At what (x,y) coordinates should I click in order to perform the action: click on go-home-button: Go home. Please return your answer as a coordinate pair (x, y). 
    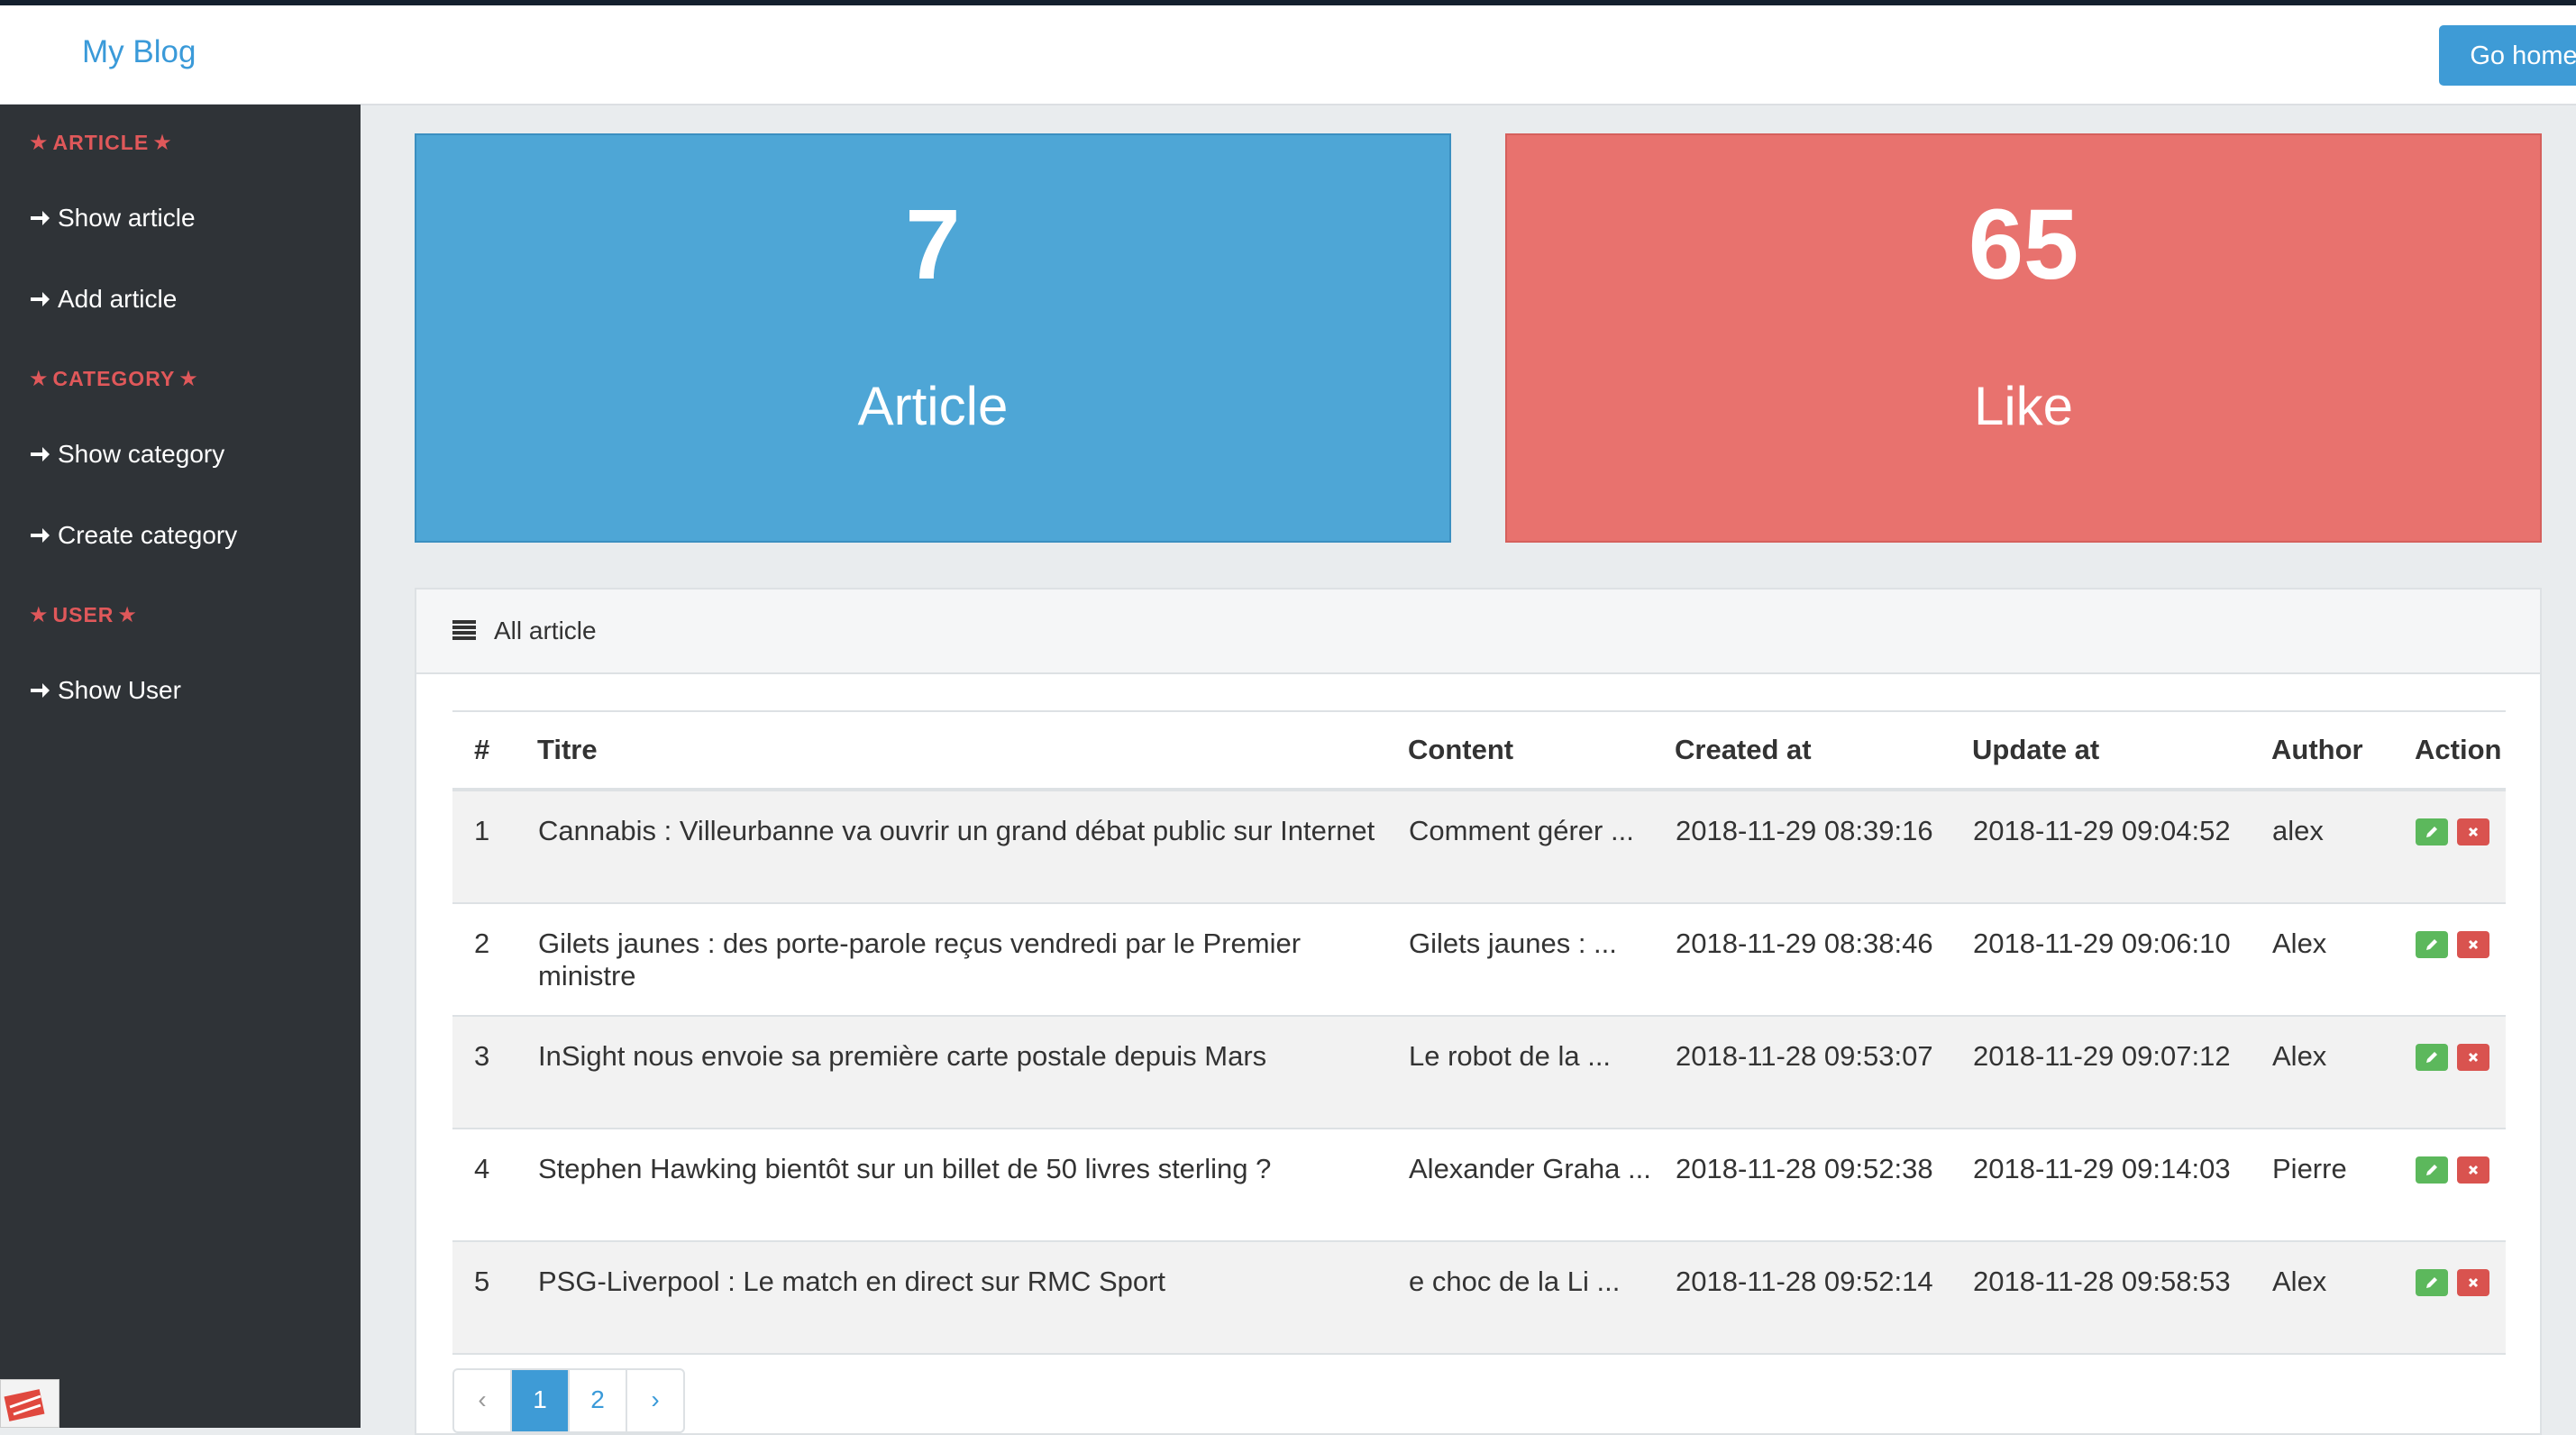
    Looking at the image, I should click on (2507, 55).